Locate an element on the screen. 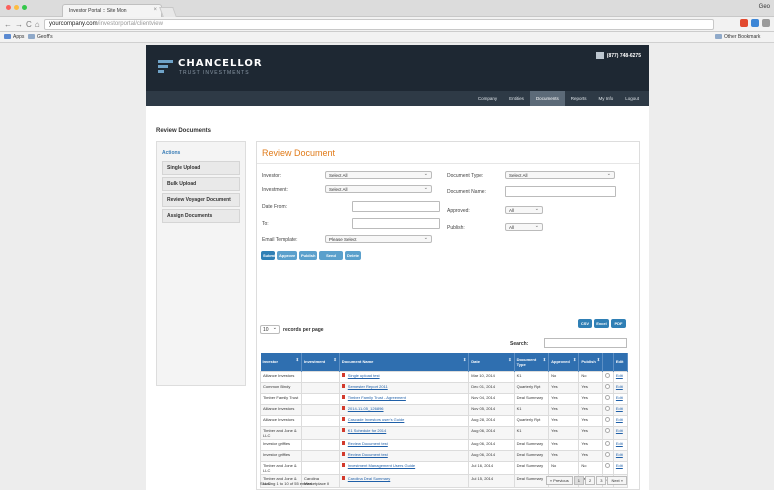 Image resolution: width=774 pixels, height=490 pixels. reload-icon: C is located at coordinates (30, 24).